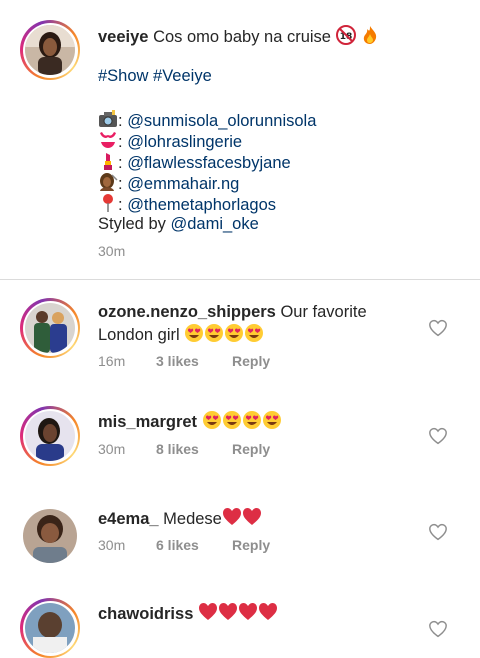  I want to click on post-timestamp: 30m, so click(112, 251).